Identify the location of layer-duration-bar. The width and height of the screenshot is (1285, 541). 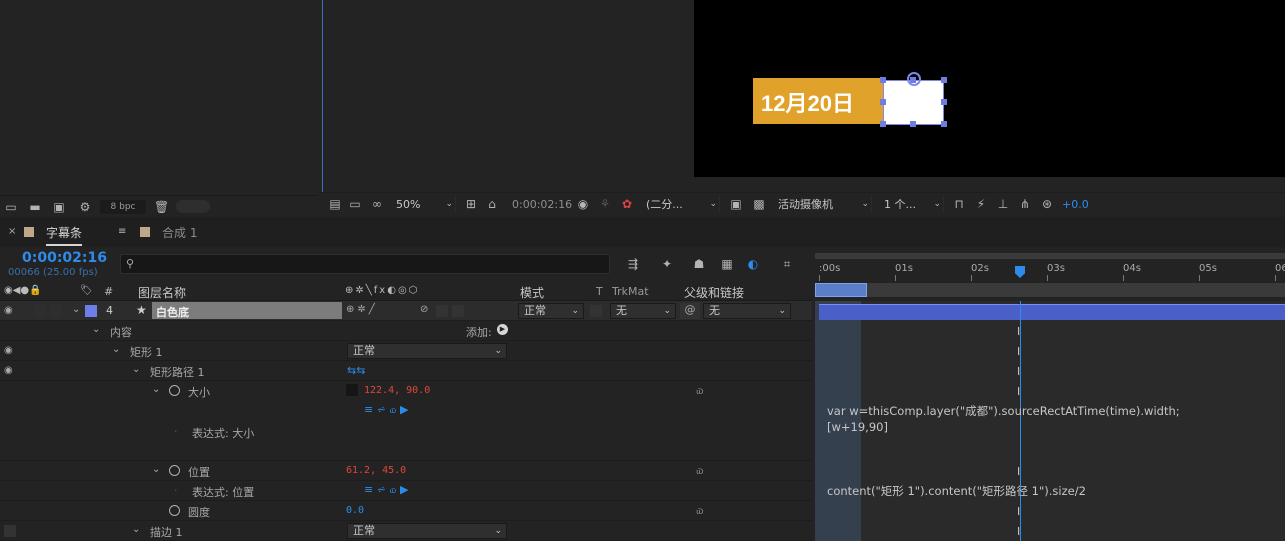
(1052, 312).